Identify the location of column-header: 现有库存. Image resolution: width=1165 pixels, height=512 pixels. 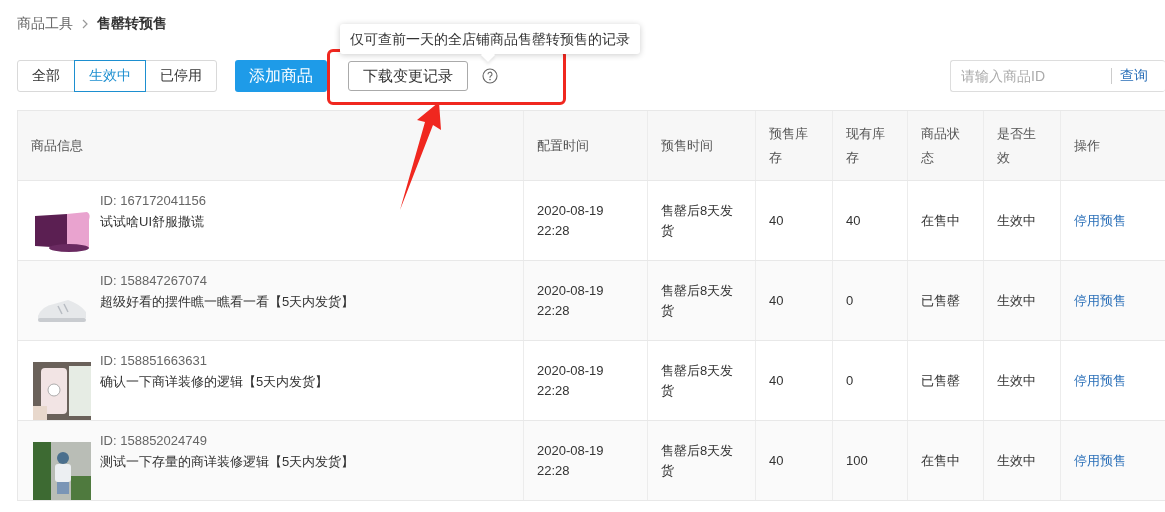
(866, 145).